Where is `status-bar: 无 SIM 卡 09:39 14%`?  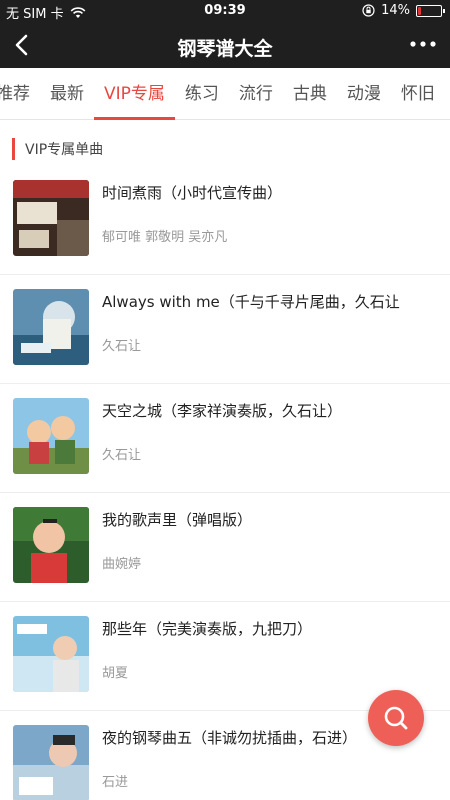
status-bar: 无 SIM 卡 09:39 14% is located at coordinates (225, 11).